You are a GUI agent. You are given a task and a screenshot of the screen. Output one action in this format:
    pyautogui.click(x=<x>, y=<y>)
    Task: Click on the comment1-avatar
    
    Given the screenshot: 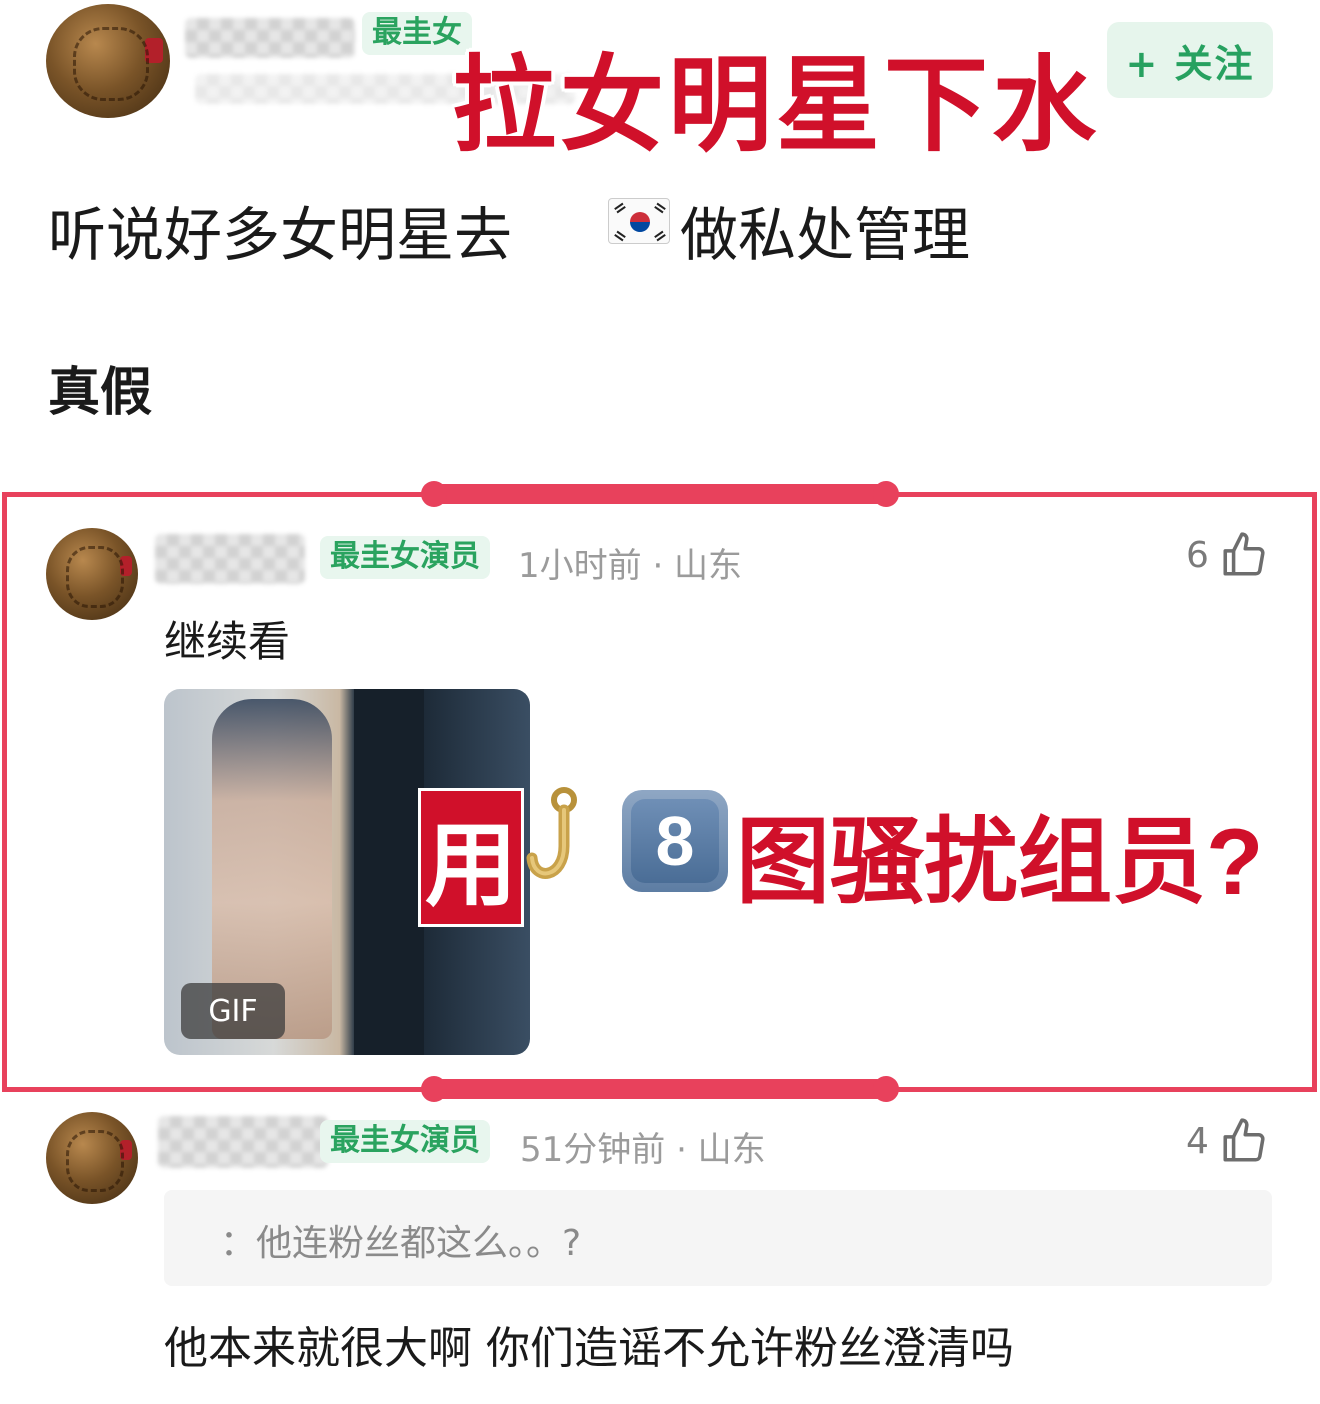 What is the action you would take?
    pyautogui.click(x=92, y=574)
    